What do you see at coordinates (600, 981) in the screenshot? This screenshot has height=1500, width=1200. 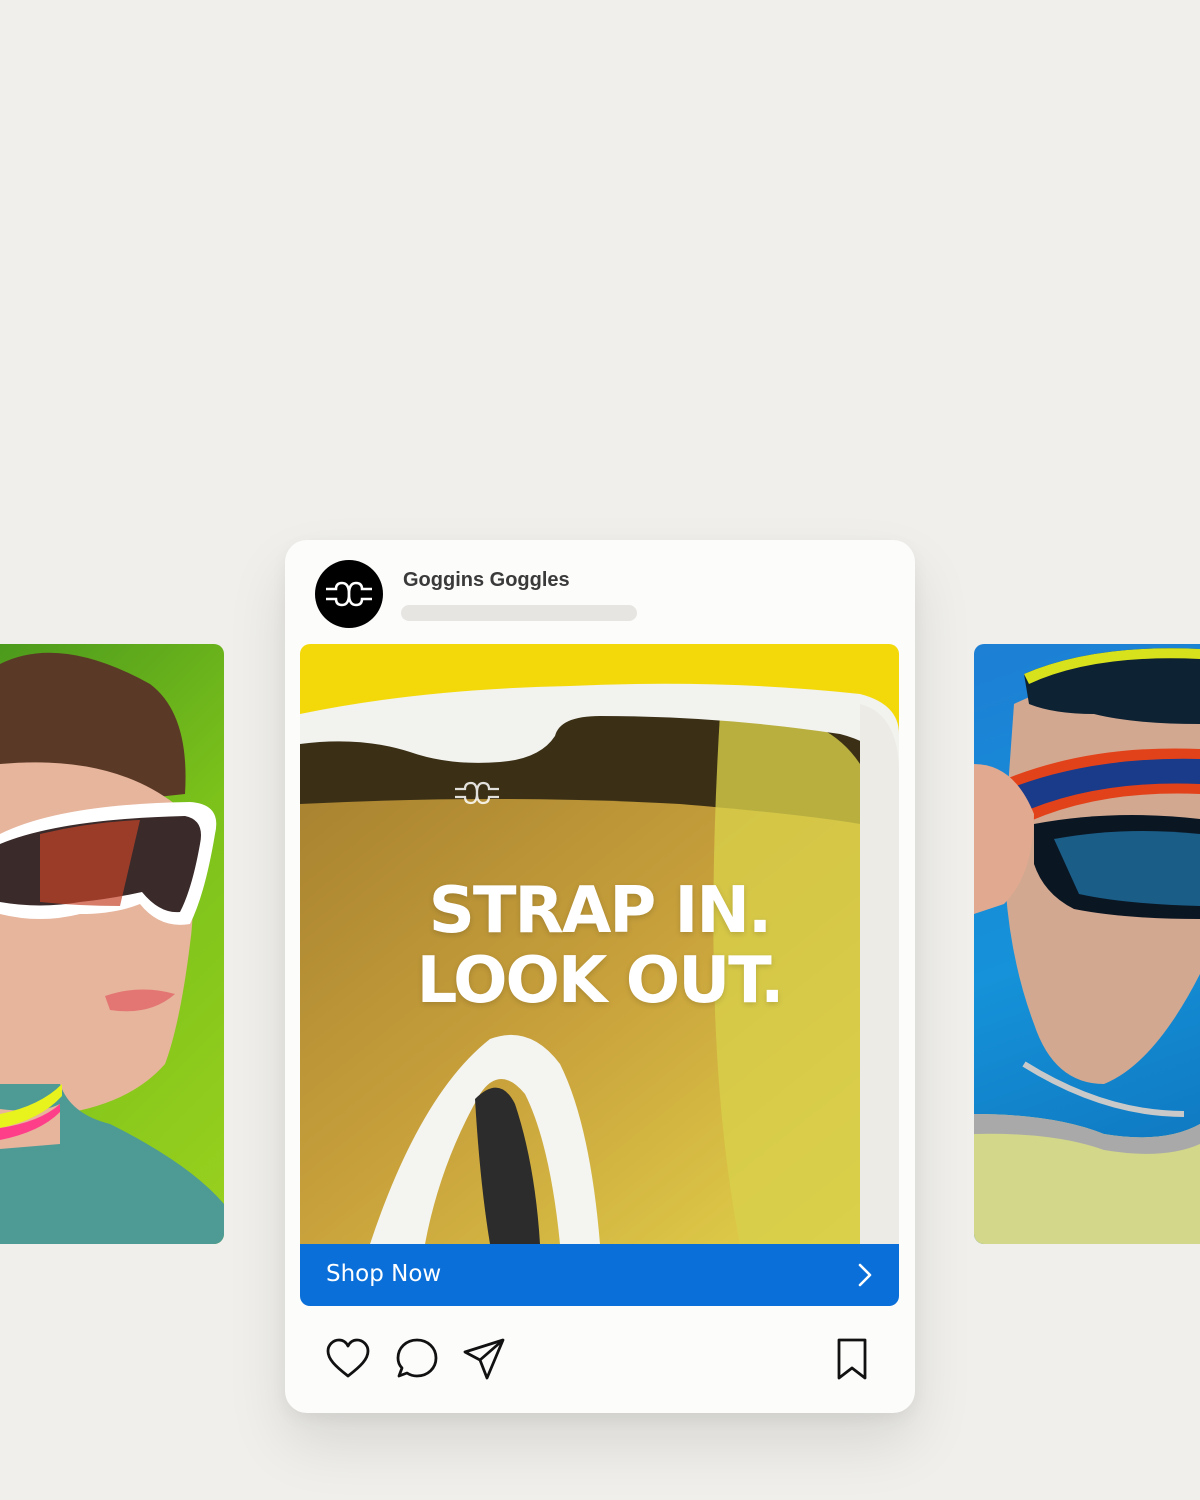 I see `headline-line-2: LOOK OUT.` at bounding box center [600, 981].